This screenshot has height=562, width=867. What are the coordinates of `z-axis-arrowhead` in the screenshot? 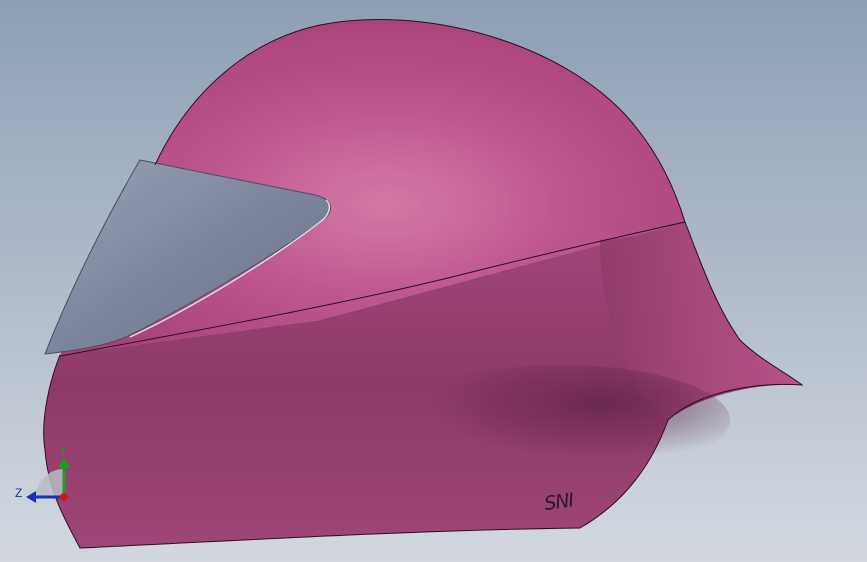 It's located at (31, 497).